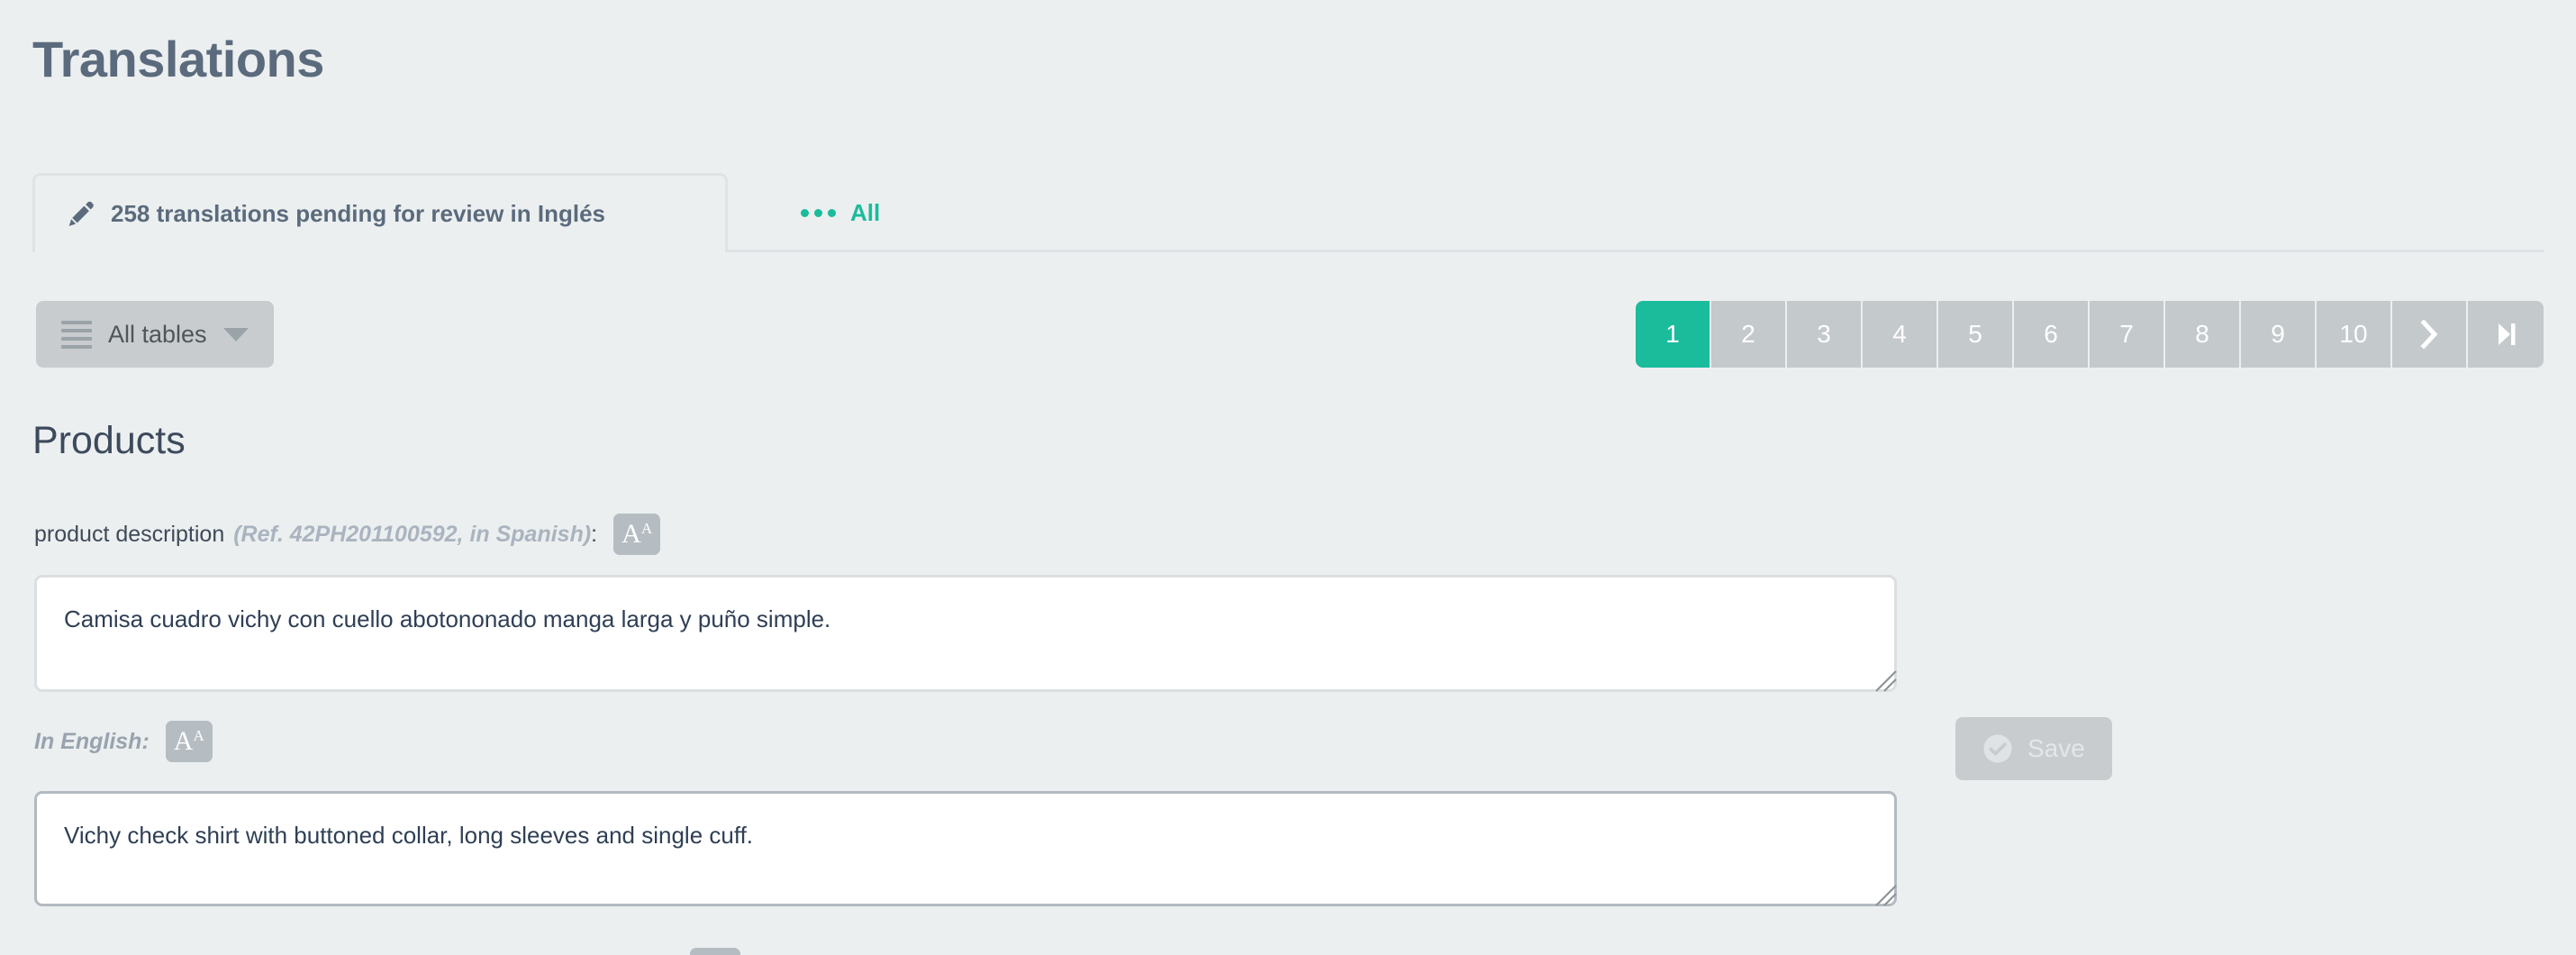 The width and height of the screenshot is (2576, 955). What do you see at coordinates (2052, 335) in the screenshot?
I see `page-button-6: 6` at bounding box center [2052, 335].